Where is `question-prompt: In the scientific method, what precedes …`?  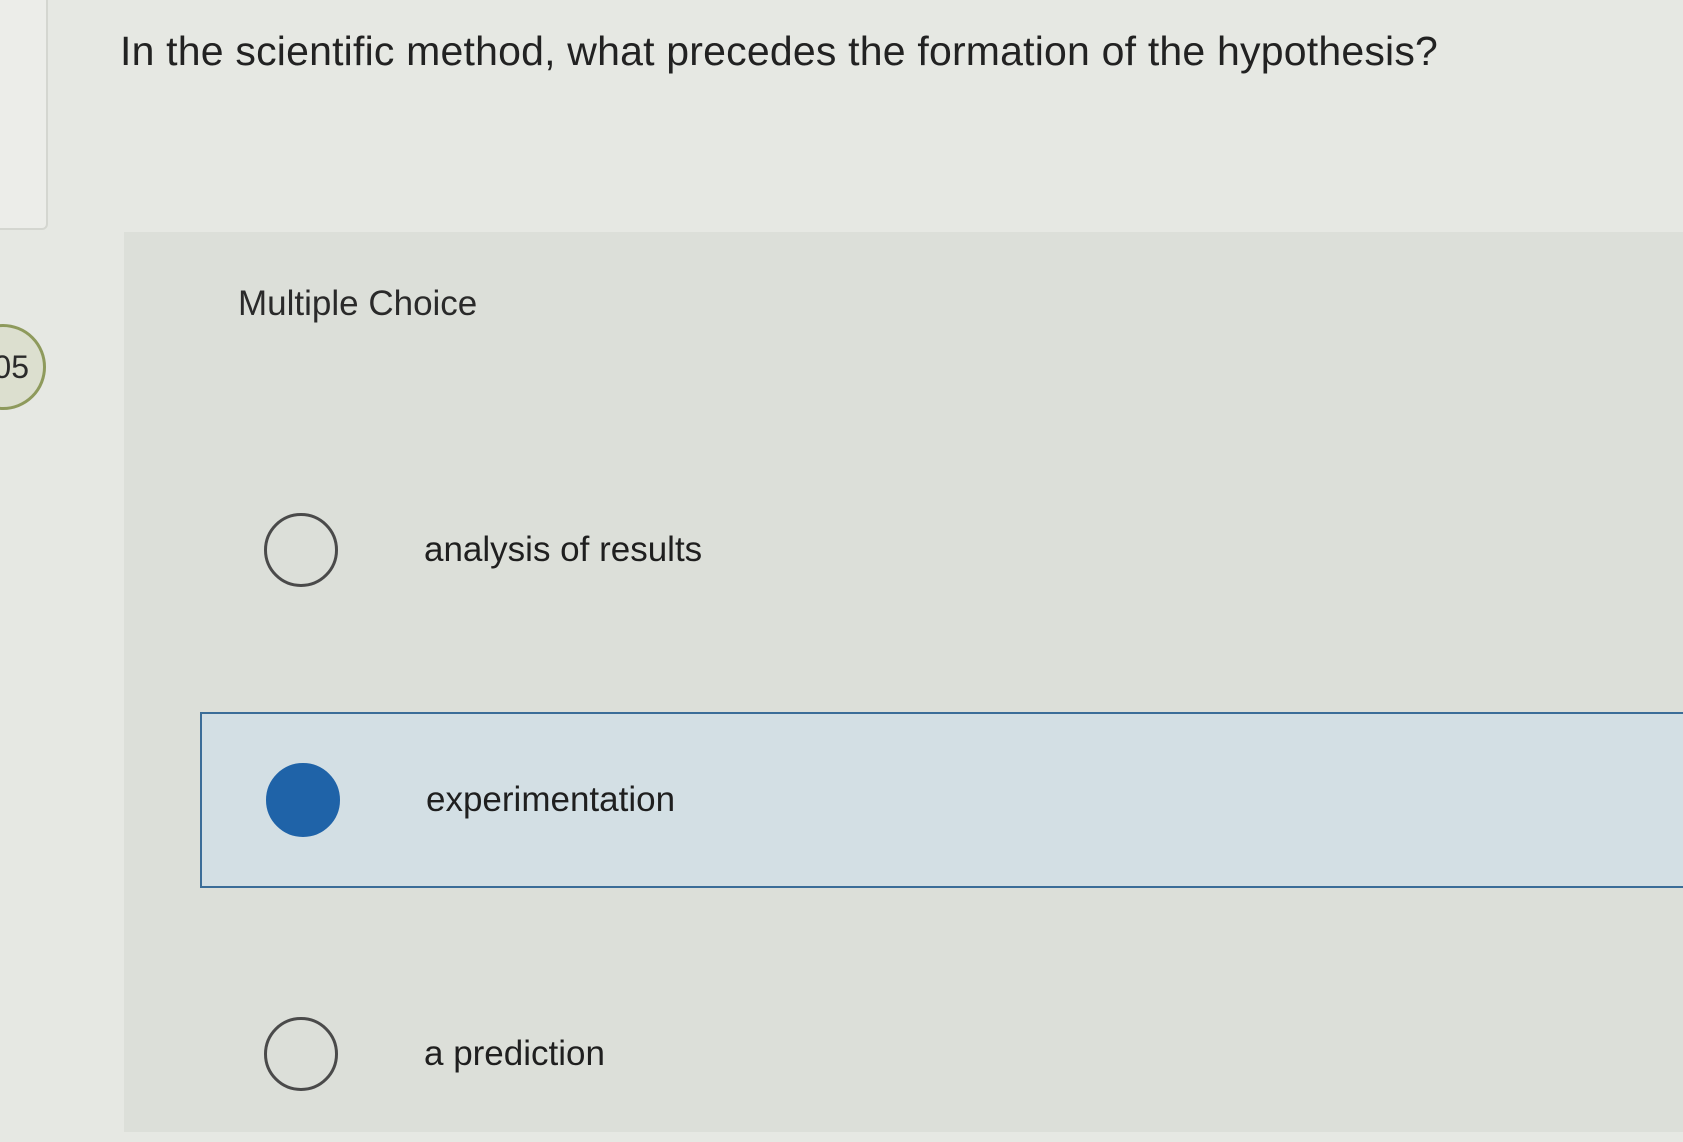
question-prompt: In the scientific method, what precedes … is located at coordinates (779, 51).